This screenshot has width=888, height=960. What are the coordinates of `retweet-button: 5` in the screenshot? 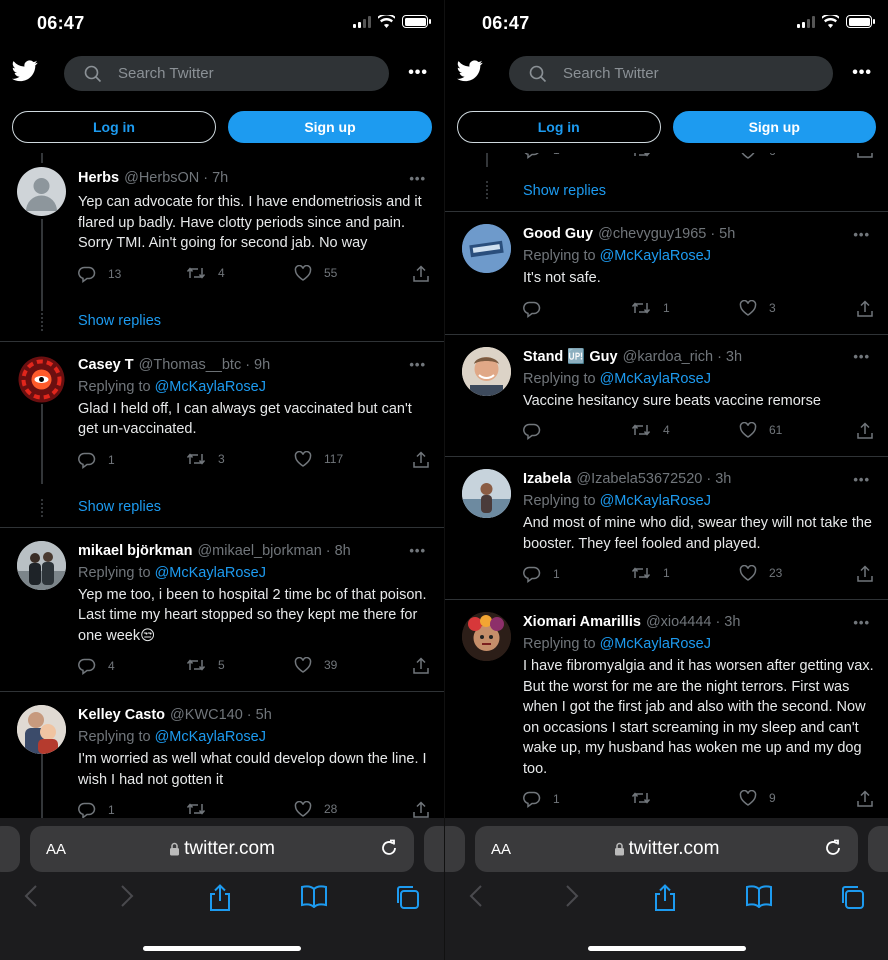 It's located at (205, 665).